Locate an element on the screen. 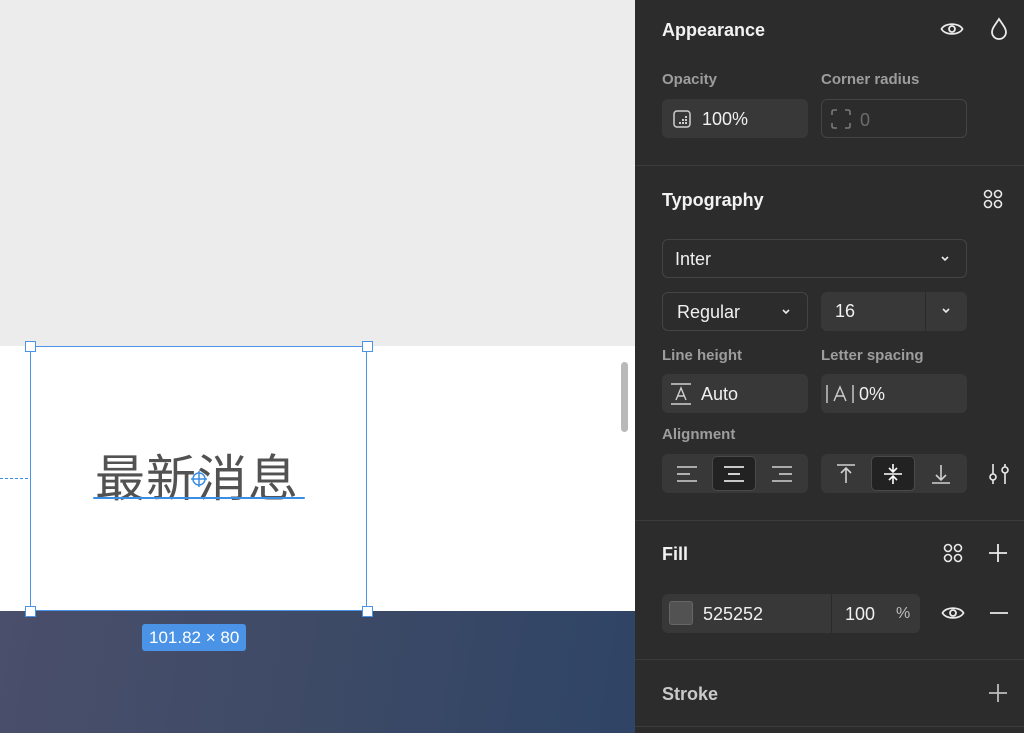 This screenshot has height=733, width=1024. align-top-icon is located at coordinates (846, 473).